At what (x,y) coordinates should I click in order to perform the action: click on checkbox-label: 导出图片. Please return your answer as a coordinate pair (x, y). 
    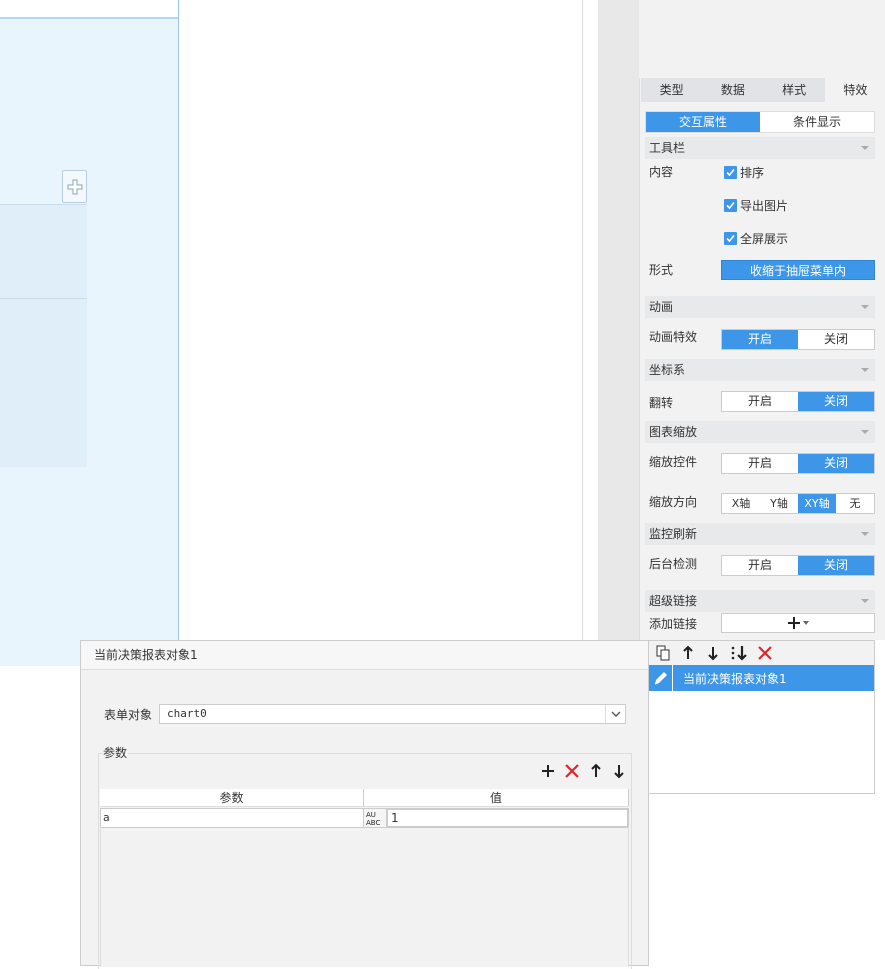
    Looking at the image, I should click on (764, 205).